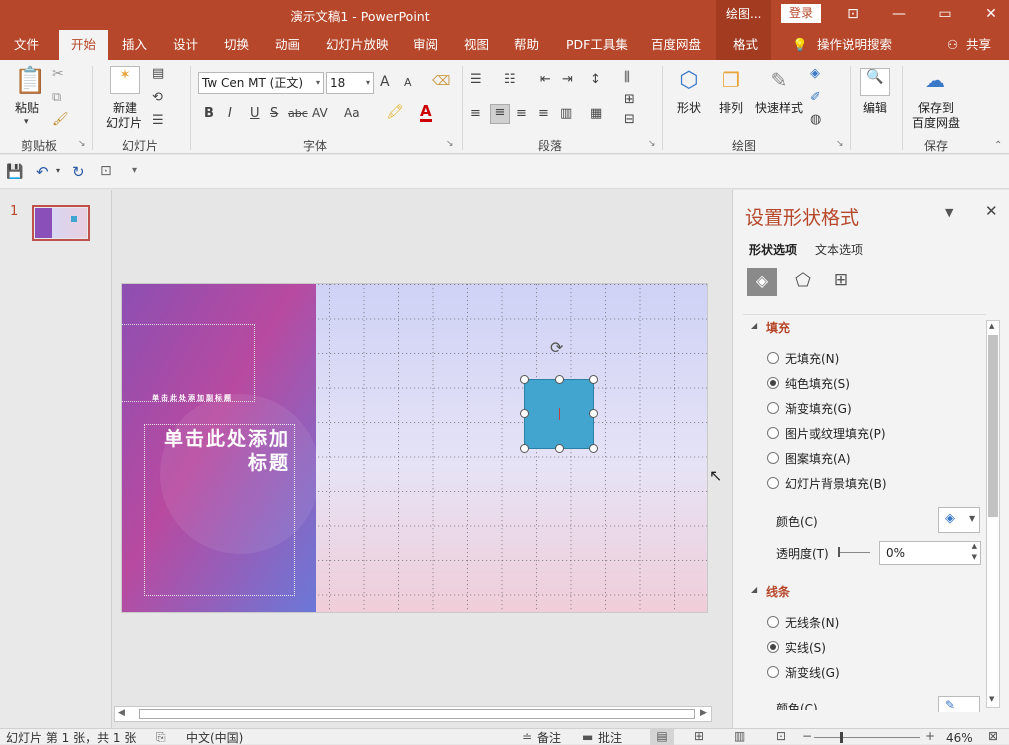 The image size is (1009, 745). What do you see at coordinates (803, 282) in the screenshot?
I see `effects-icon: ⬠` at bounding box center [803, 282].